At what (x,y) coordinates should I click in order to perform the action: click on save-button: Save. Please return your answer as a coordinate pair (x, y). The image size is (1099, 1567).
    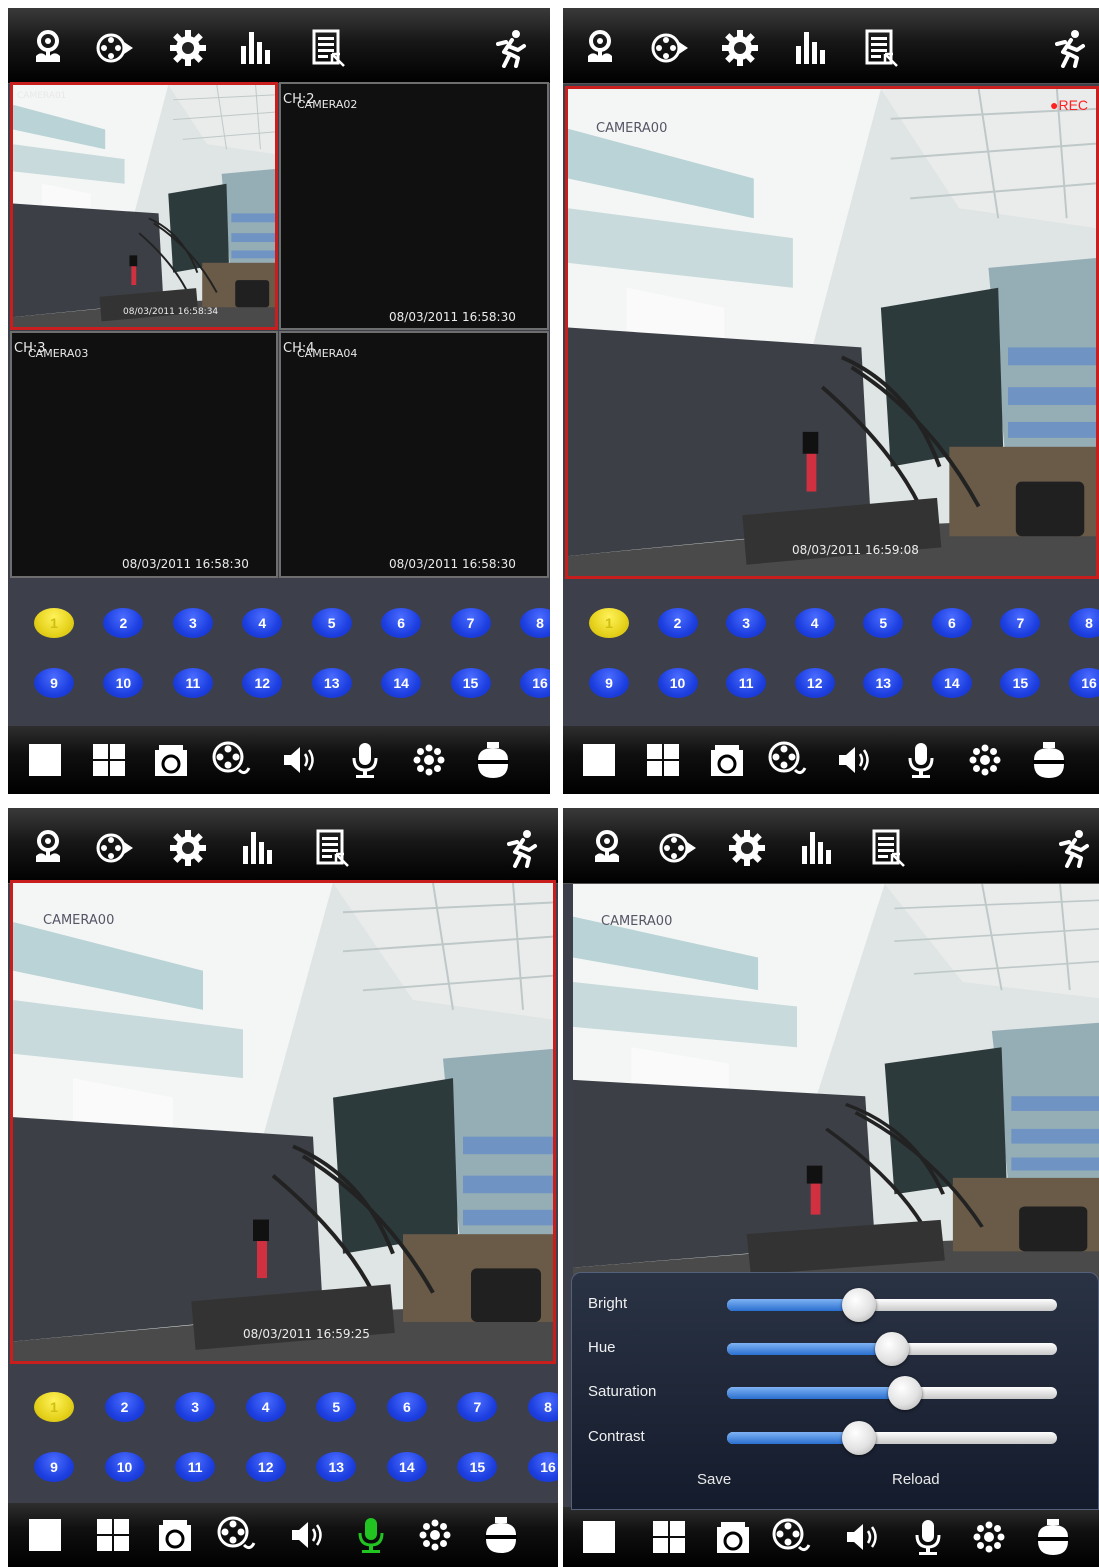
    Looking at the image, I should click on (714, 1479).